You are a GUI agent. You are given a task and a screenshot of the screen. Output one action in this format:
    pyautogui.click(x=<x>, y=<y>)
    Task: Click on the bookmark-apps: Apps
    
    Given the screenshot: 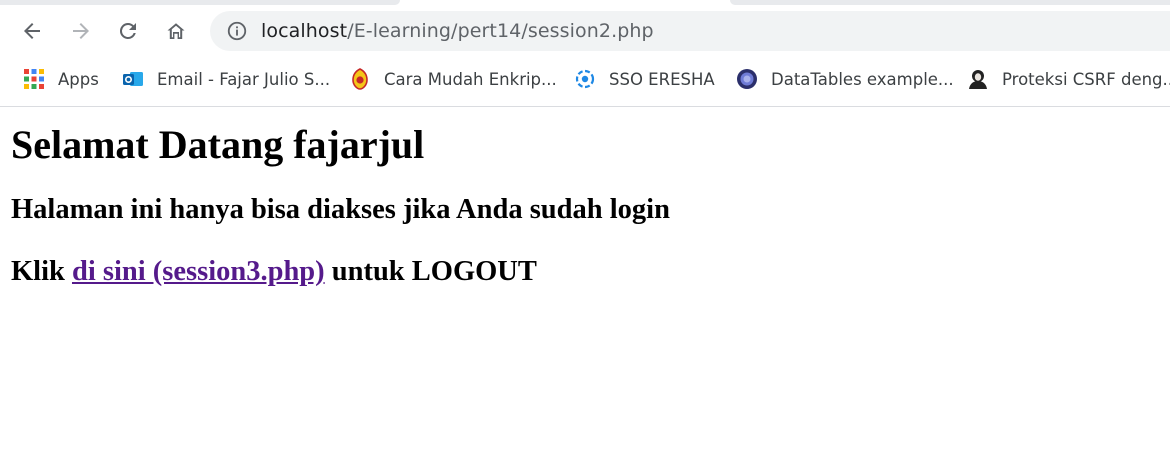 What is the action you would take?
    pyautogui.click(x=61, y=79)
    